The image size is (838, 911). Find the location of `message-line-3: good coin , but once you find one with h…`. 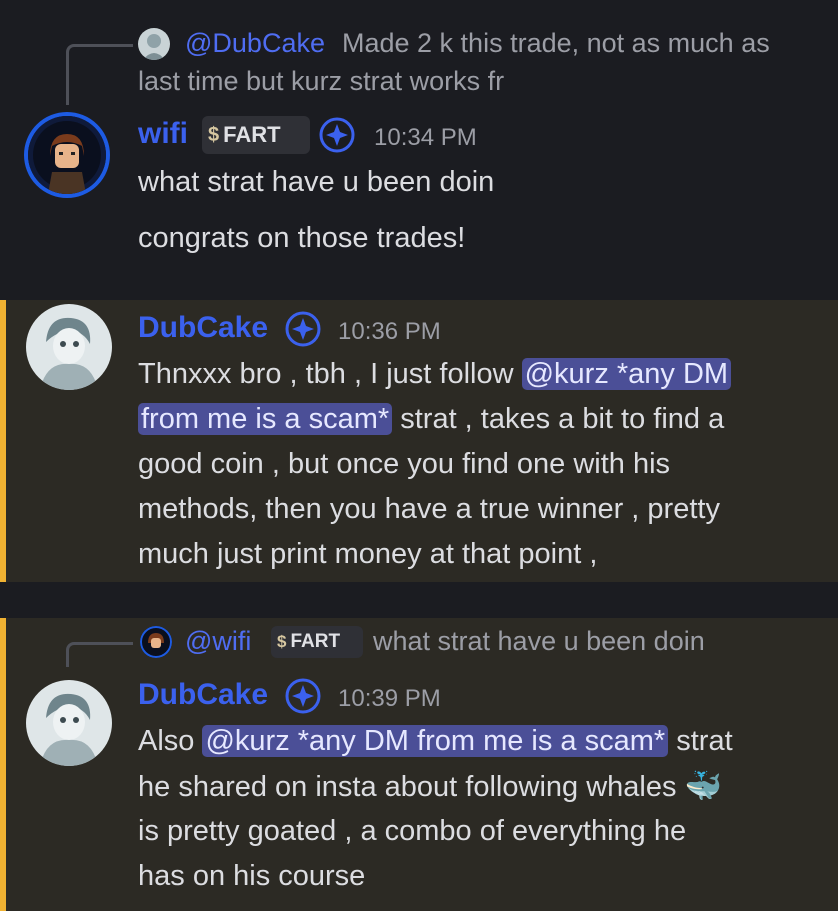

message-line-3: good coin , but once you find one with h… is located at coordinates (404, 464).